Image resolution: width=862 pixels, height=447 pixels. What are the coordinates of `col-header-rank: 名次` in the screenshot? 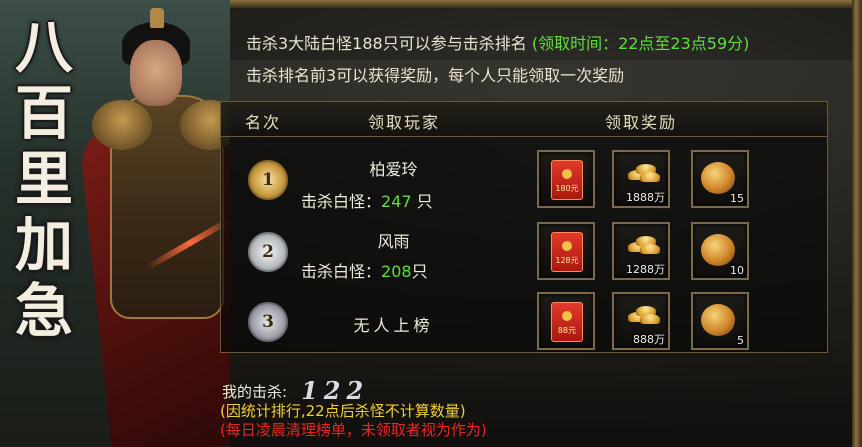 It's located at (263, 122).